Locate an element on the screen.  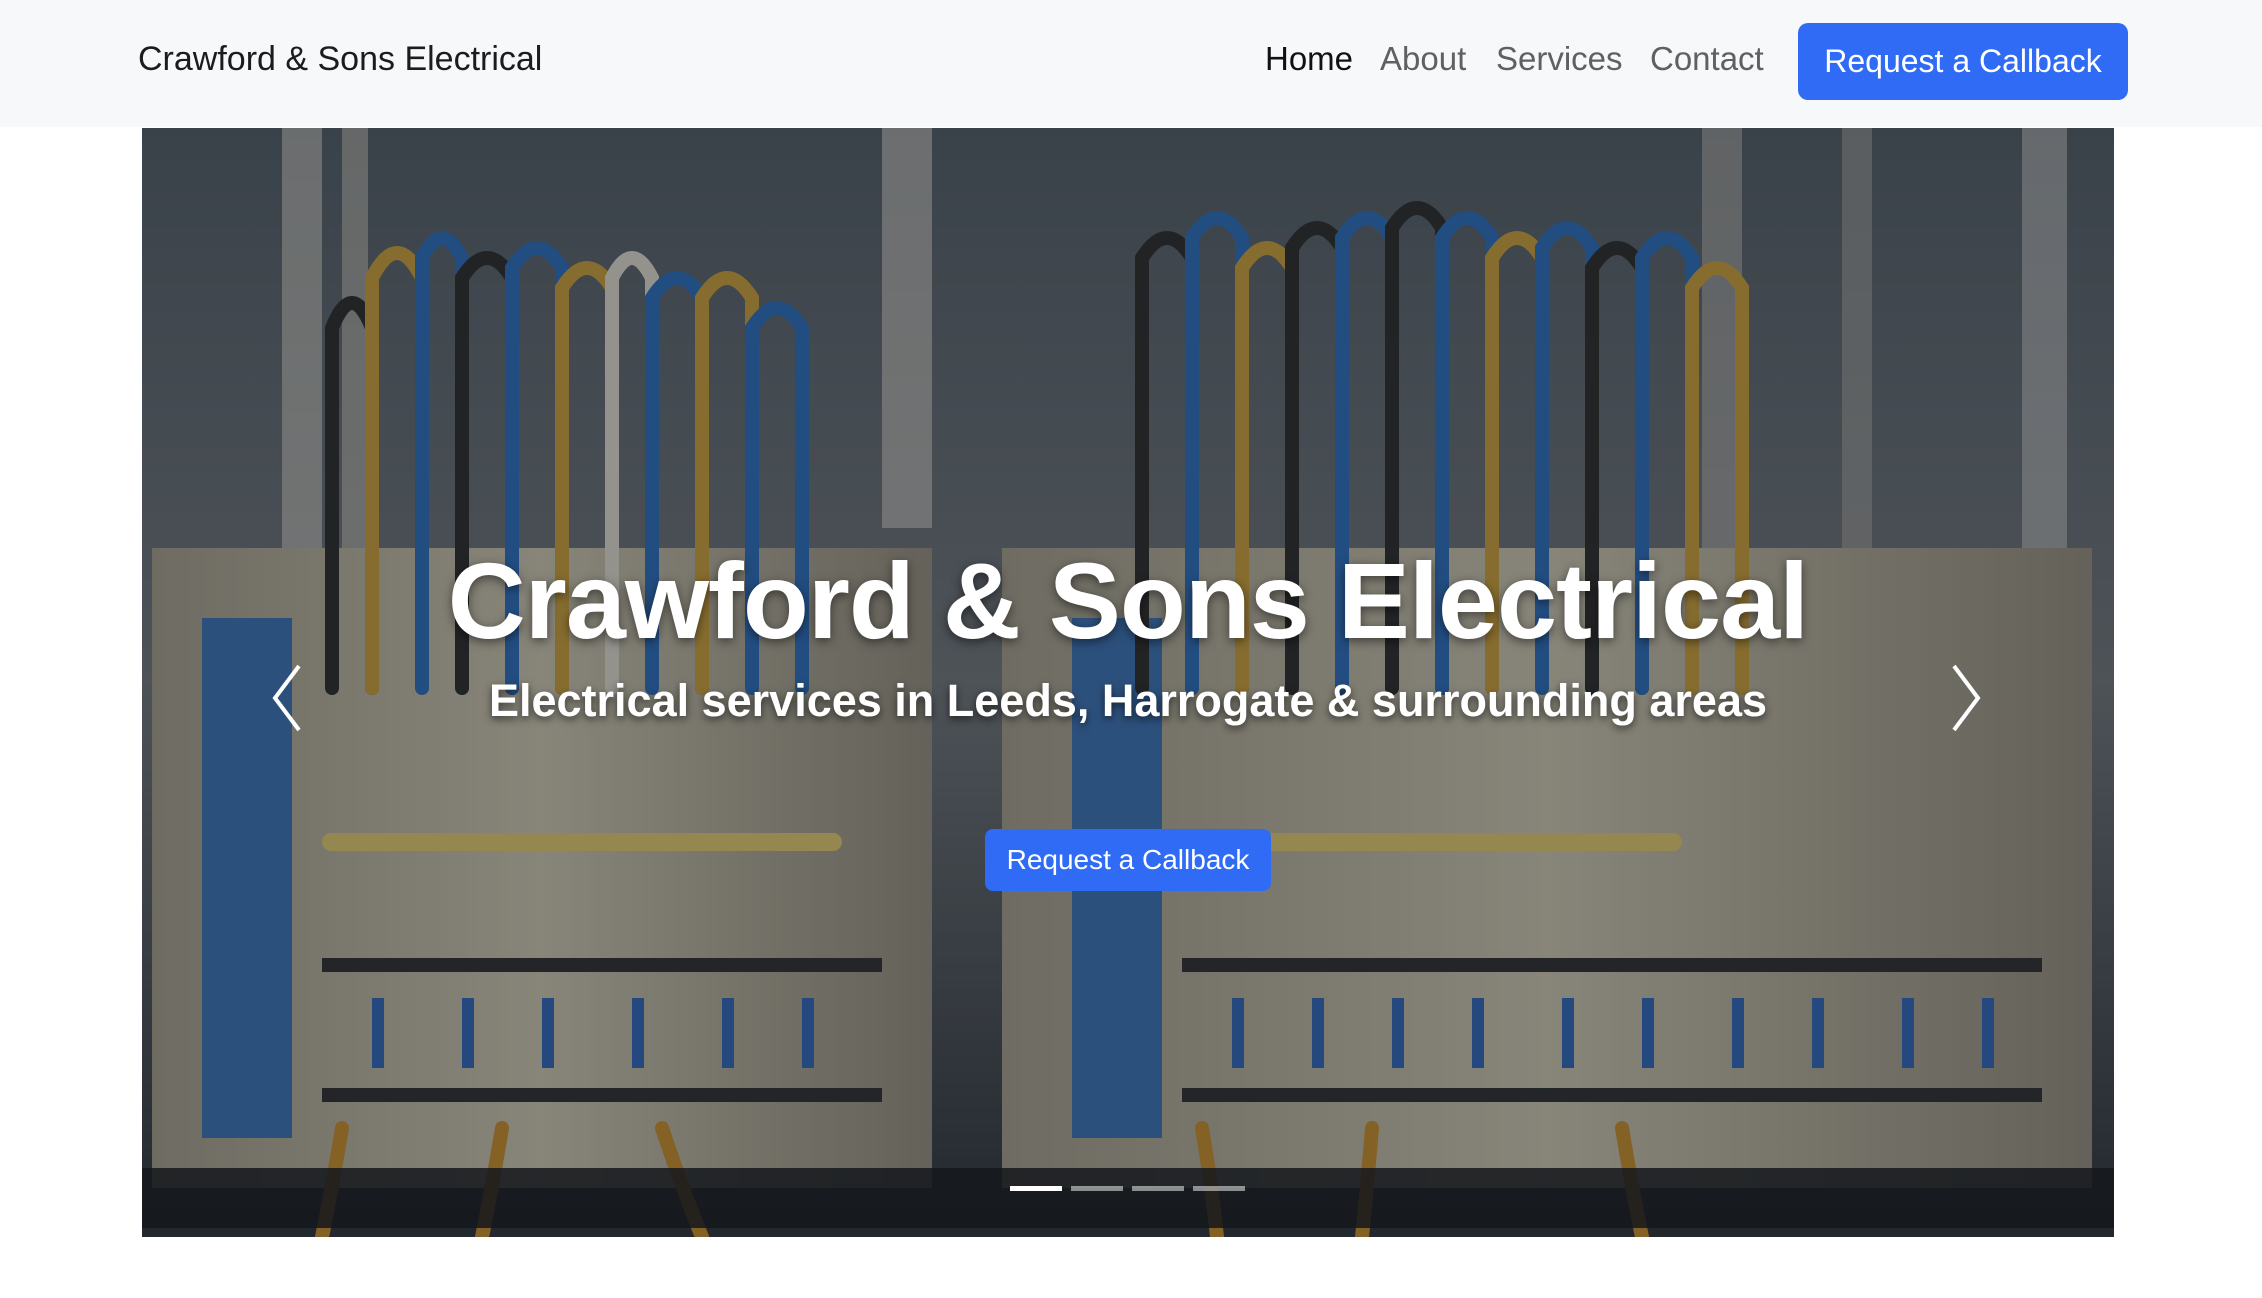
chevron-left-icon is located at coordinates (286, 698).